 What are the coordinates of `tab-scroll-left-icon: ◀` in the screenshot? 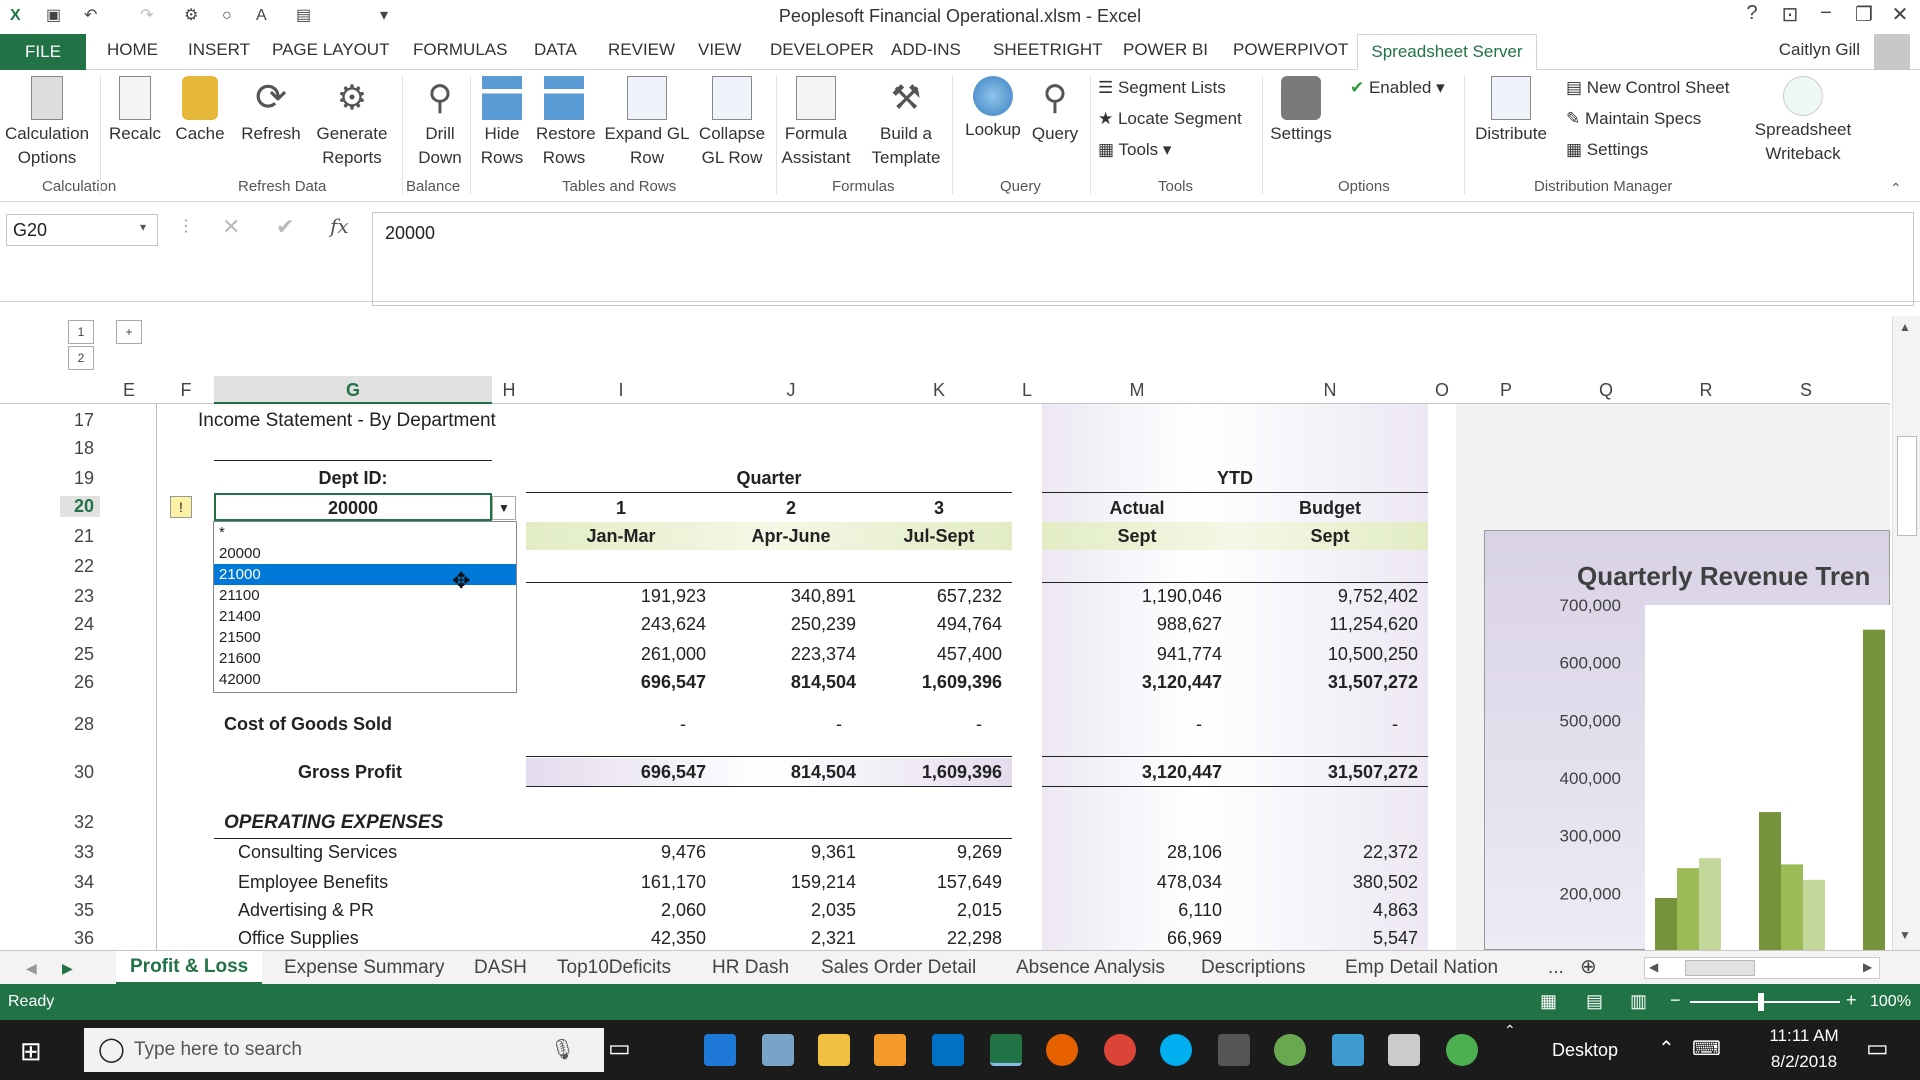 It's located at (31, 968).